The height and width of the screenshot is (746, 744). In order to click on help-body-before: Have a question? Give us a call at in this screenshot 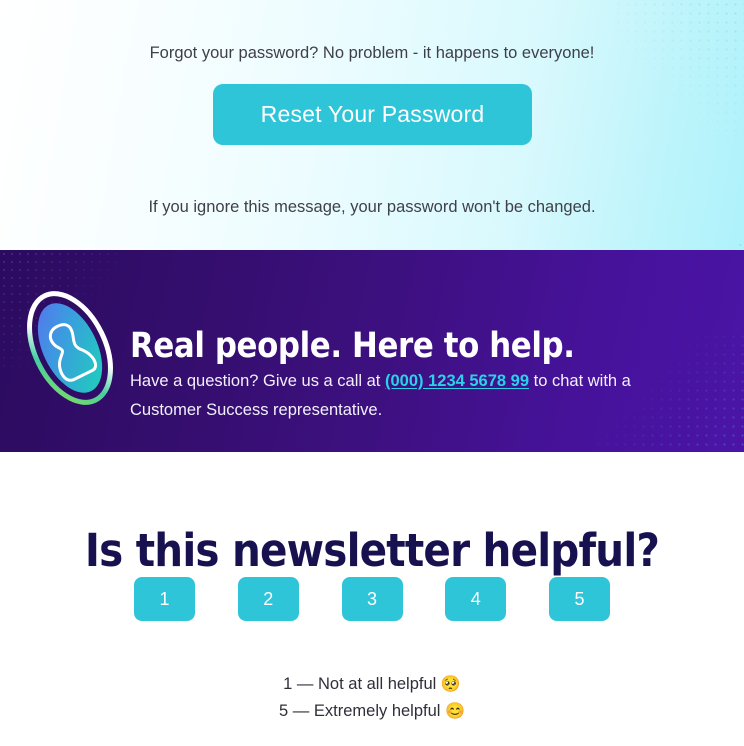, I will do `click(257, 380)`.